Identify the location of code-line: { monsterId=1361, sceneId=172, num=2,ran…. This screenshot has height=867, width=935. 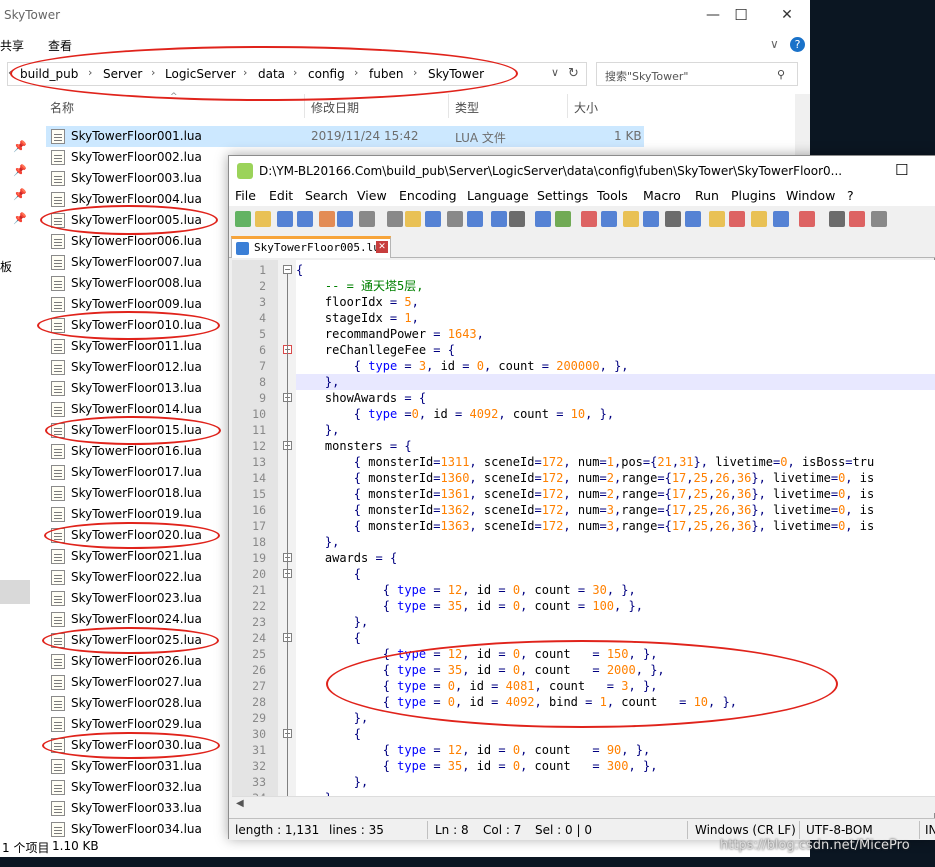
(585, 494).